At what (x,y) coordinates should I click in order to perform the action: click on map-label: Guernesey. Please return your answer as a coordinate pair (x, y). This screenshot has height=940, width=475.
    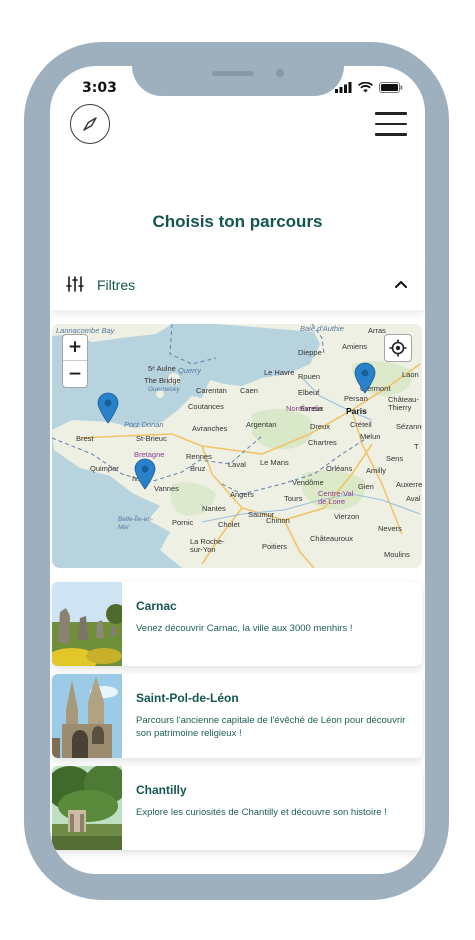
    Looking at the image, I should click on (164, 389).